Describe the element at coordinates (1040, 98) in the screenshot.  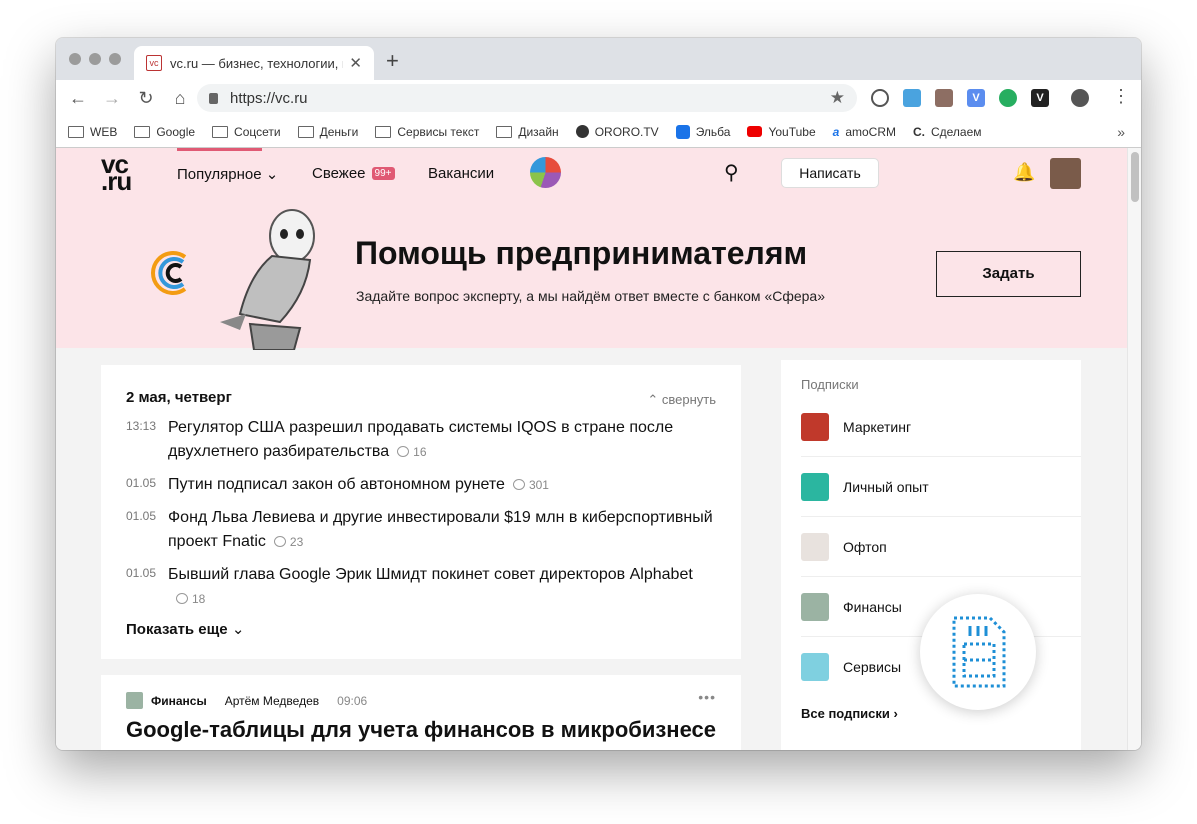
I see `extension-vivaldi-icon: V` at that location.